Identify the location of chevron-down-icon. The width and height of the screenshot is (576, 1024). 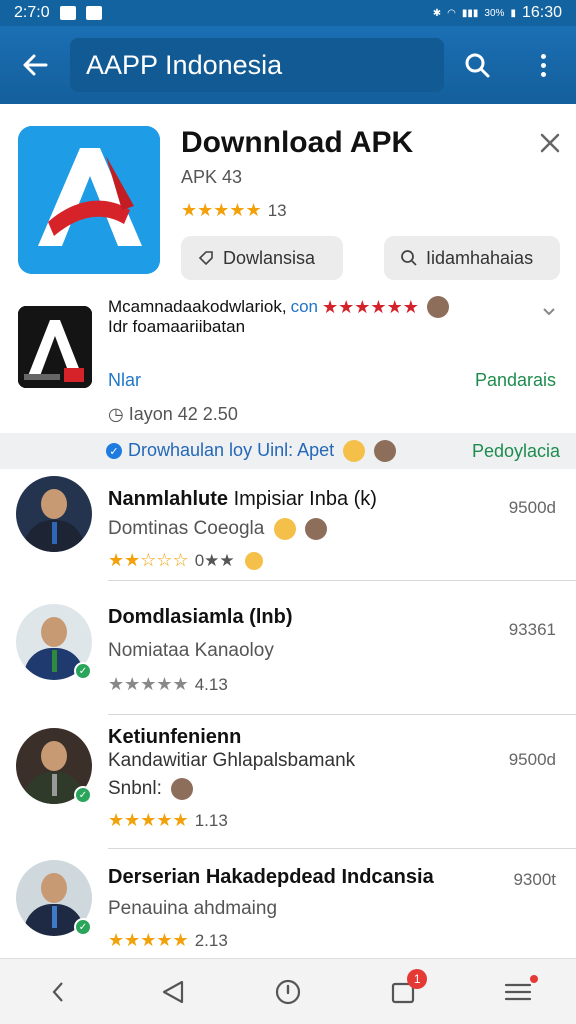
(549, 313).